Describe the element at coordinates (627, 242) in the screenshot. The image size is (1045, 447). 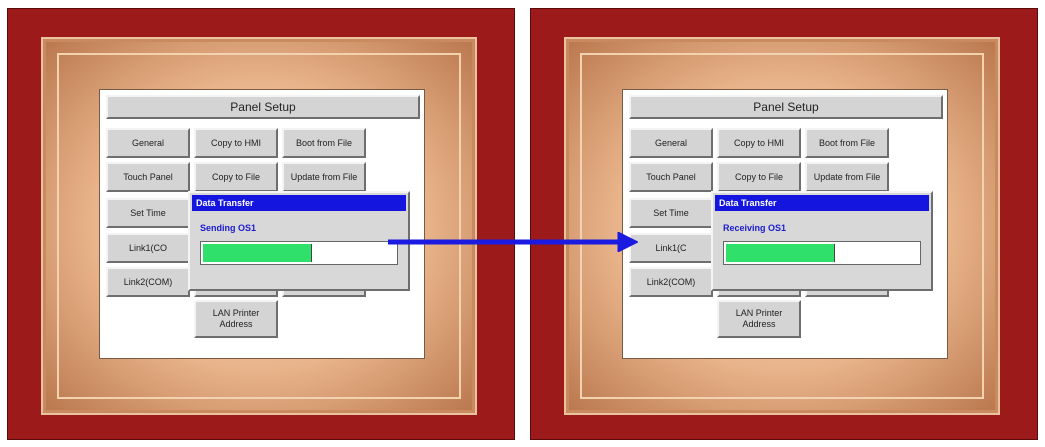
I see `arrow-head` at that location.